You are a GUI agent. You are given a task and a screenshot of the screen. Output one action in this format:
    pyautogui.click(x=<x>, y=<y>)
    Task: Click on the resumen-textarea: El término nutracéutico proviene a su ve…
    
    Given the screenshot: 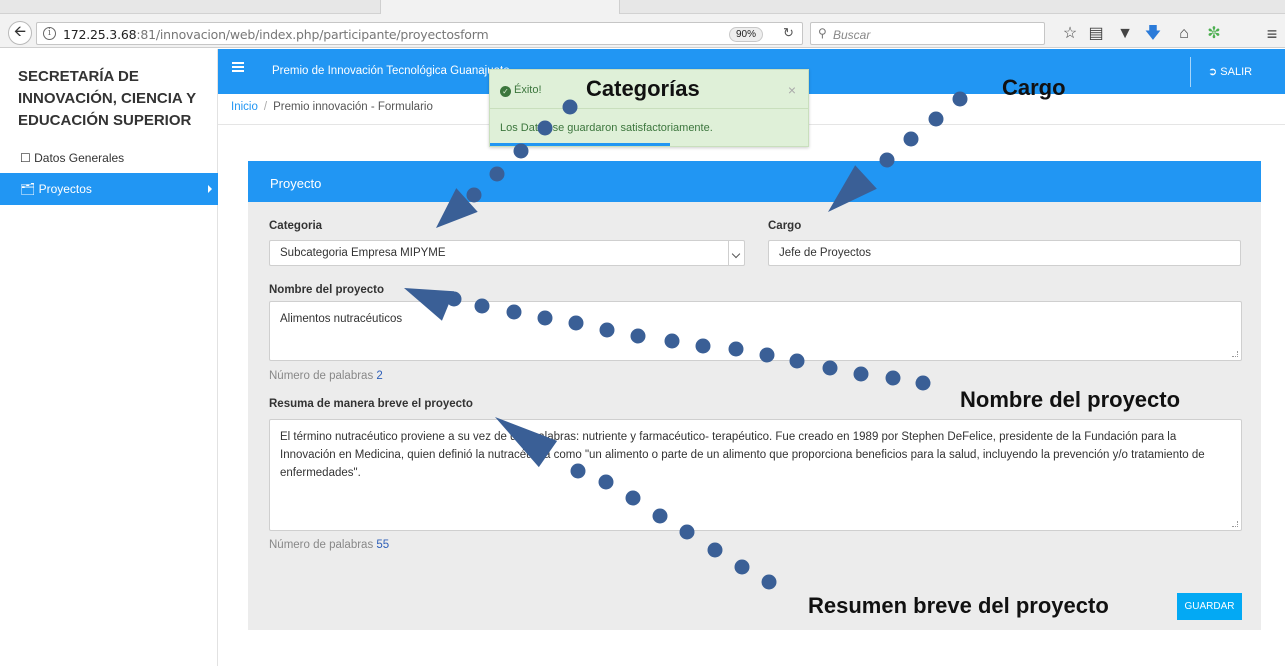 What is the action you would take?
    pyautogui.click(x=755, y=475)
    